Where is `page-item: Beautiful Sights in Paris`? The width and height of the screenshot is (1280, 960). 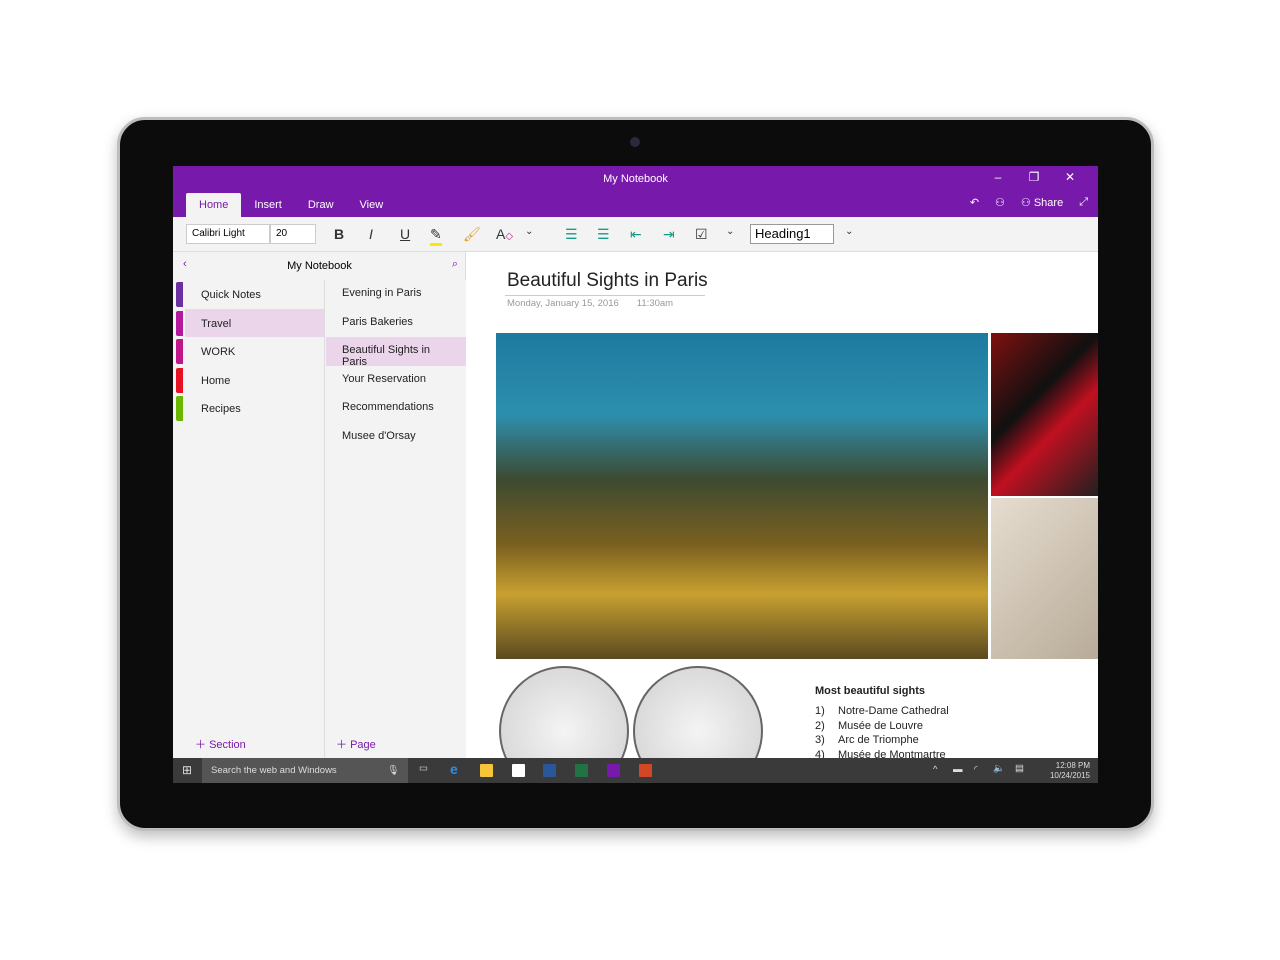
page-item: Beautiful Sights in Paris is located at coordinates (396, 352).